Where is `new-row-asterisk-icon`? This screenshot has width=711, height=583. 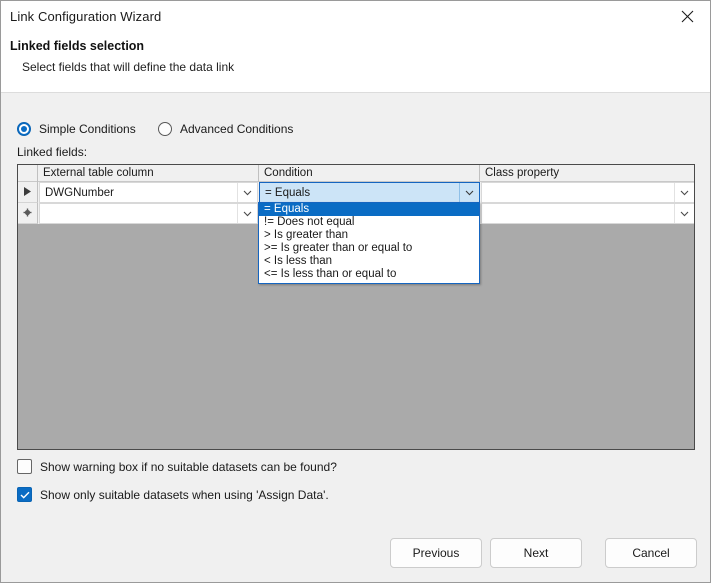
new-row-asterisk-icon is located at coordinates (27, 213).